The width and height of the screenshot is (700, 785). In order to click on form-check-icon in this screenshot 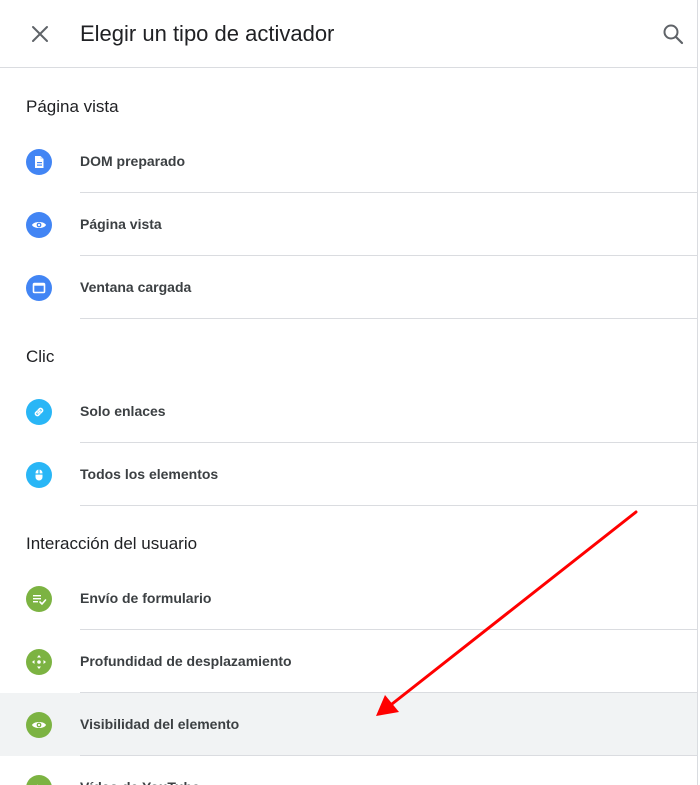, I will do `click(39, 598)`.